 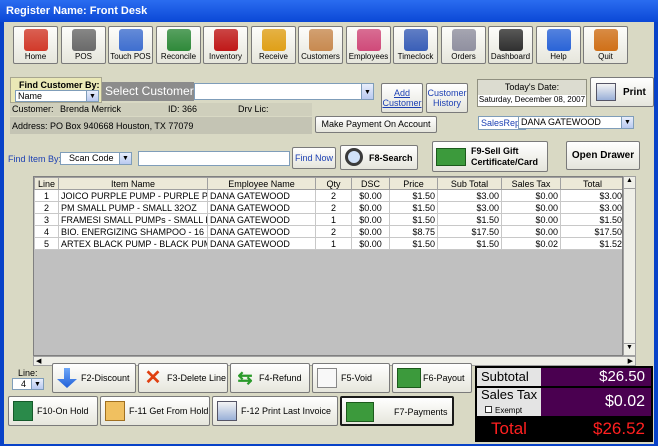 What do you see at coordinates (360, 412) in the screenshot?
I see `money-icon` at bounding box center [360, 412].